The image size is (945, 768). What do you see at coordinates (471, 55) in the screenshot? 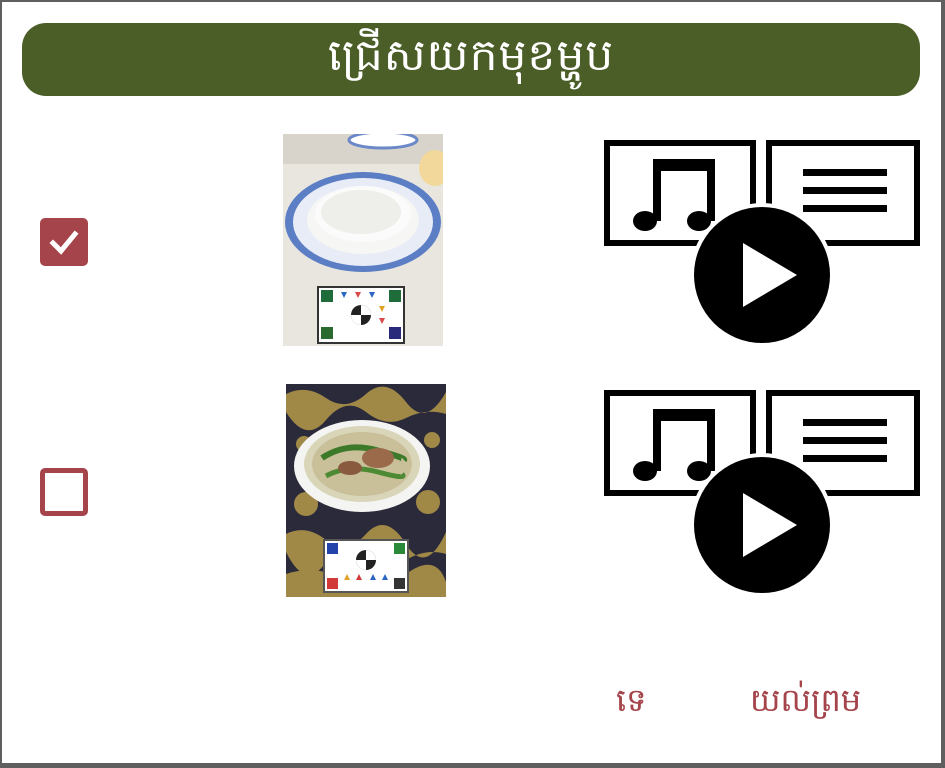
I see `dialog-title: ជ្រើសយកមុខម្ហូប` at bounding box center [471, 55].